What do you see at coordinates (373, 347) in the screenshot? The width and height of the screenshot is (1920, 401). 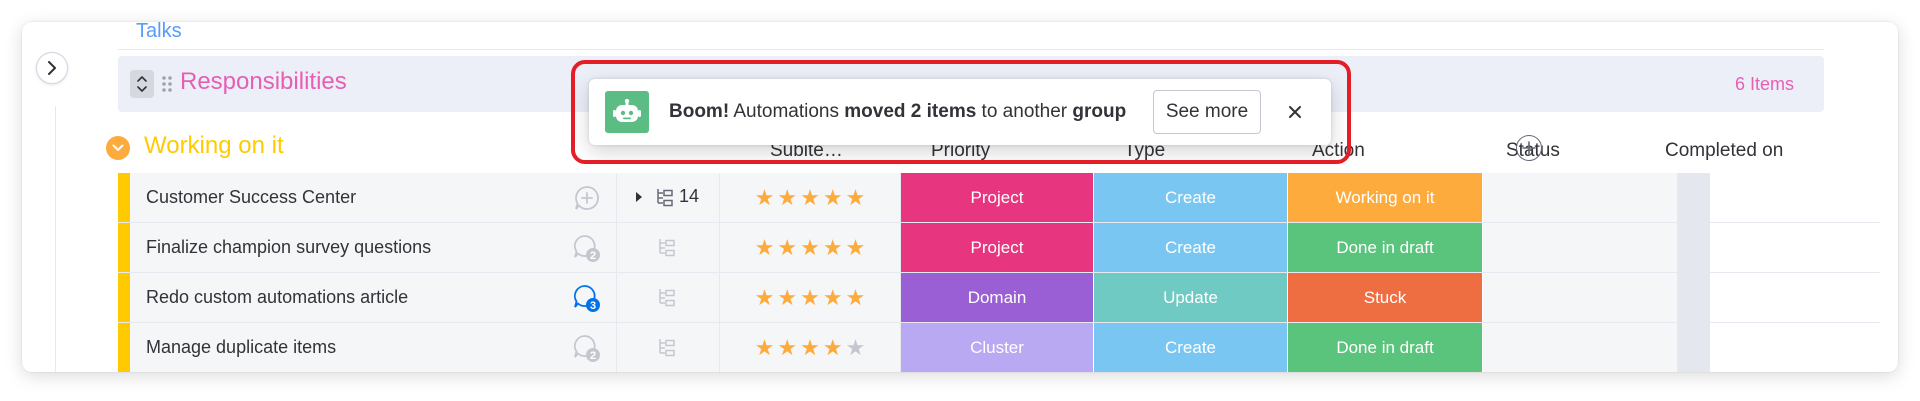 I see `item-name-cell: Manage duplicate items 2` at bounding box center [373, 347].